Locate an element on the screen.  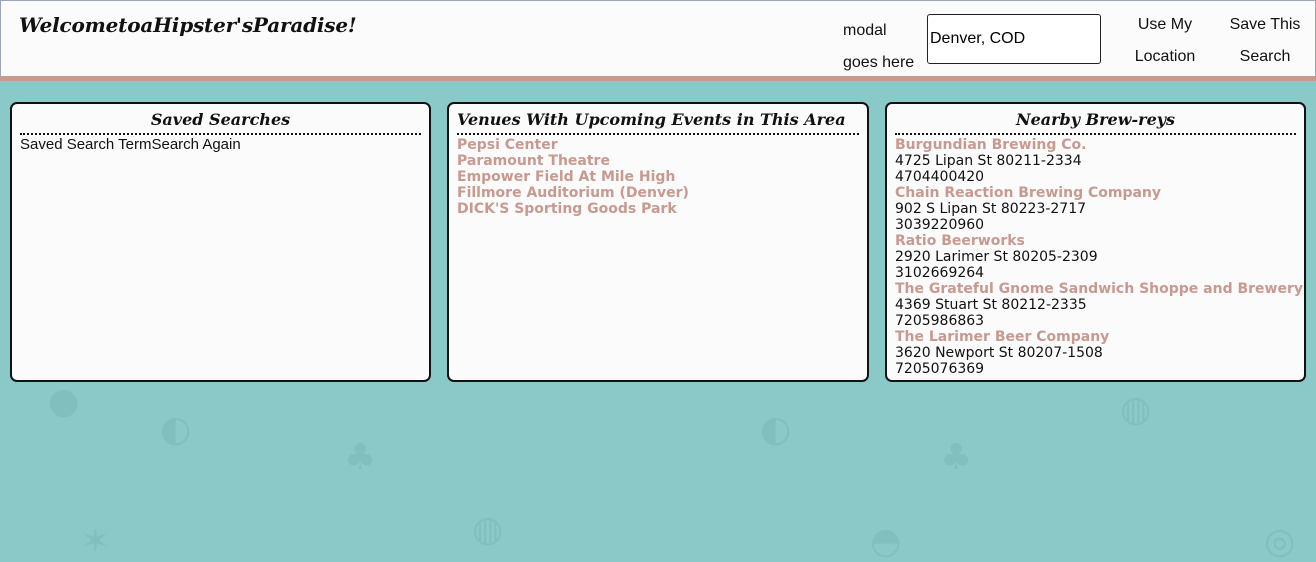
brewery-phone: 3039220960 is located at coordinates (940, 225).